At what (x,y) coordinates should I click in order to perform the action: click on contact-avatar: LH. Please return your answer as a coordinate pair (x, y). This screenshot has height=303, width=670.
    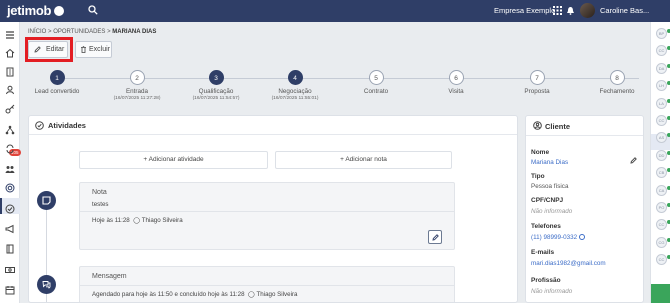
    Looking at the image, I should click on (661, 86).